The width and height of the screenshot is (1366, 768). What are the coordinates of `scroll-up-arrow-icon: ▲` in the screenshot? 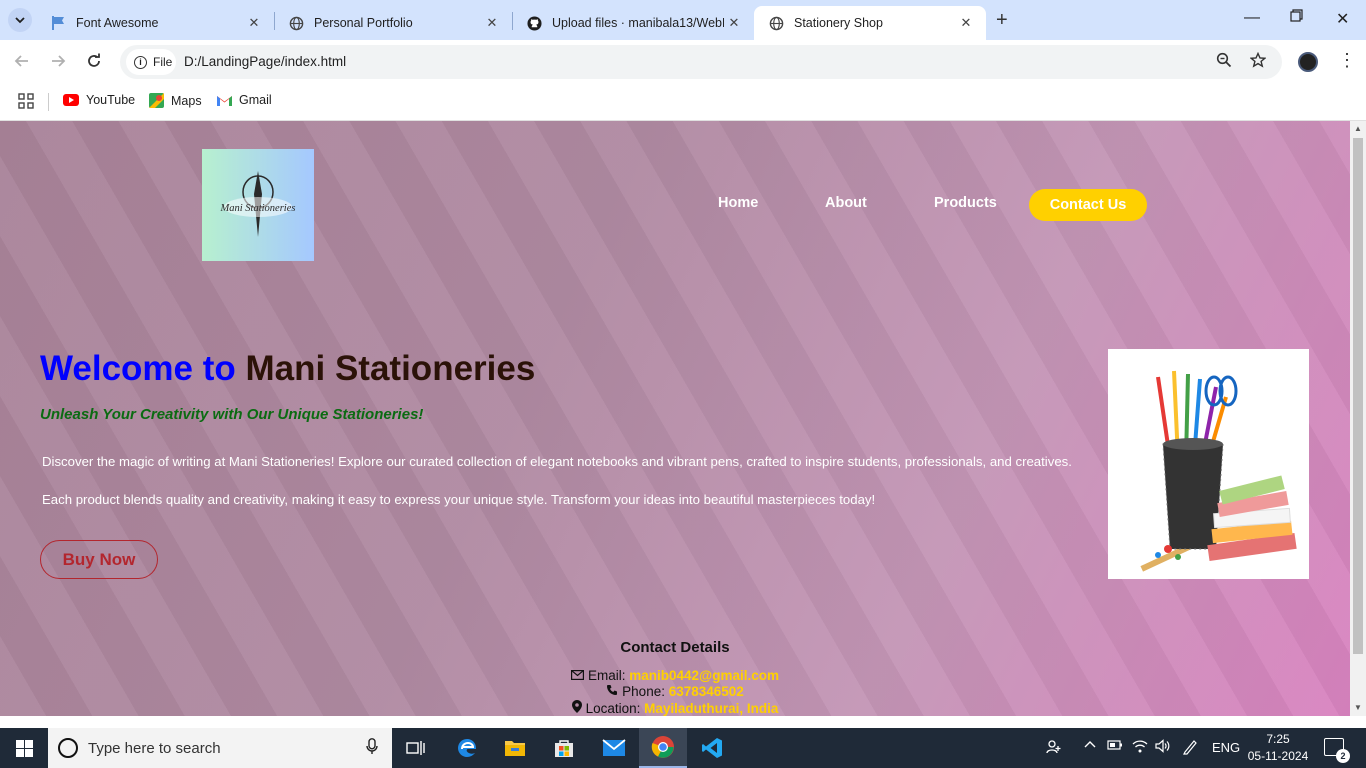 It's located at (1358, 128).